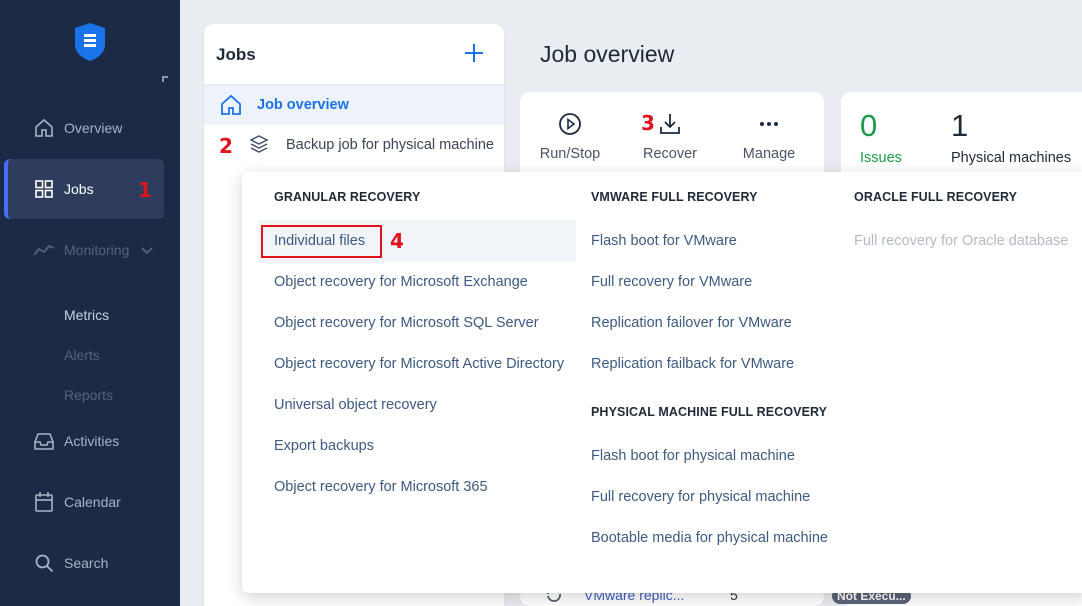 The width and height of the screenshot is (1082, 606). I want to click on sidebar-subitem-reports: Reports, so click(88, 395).